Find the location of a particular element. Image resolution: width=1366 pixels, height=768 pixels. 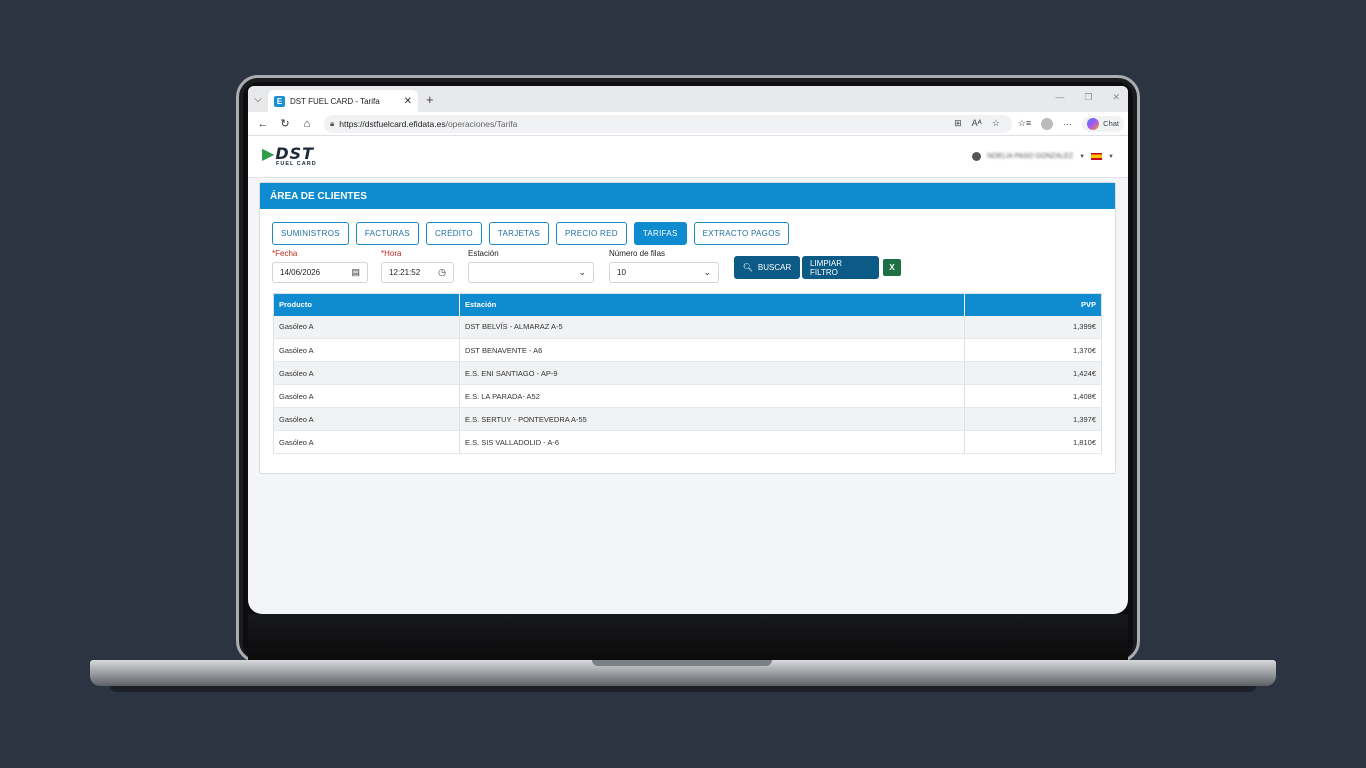

buscar-label: BUSCAR is located at coordinates (774, 267).